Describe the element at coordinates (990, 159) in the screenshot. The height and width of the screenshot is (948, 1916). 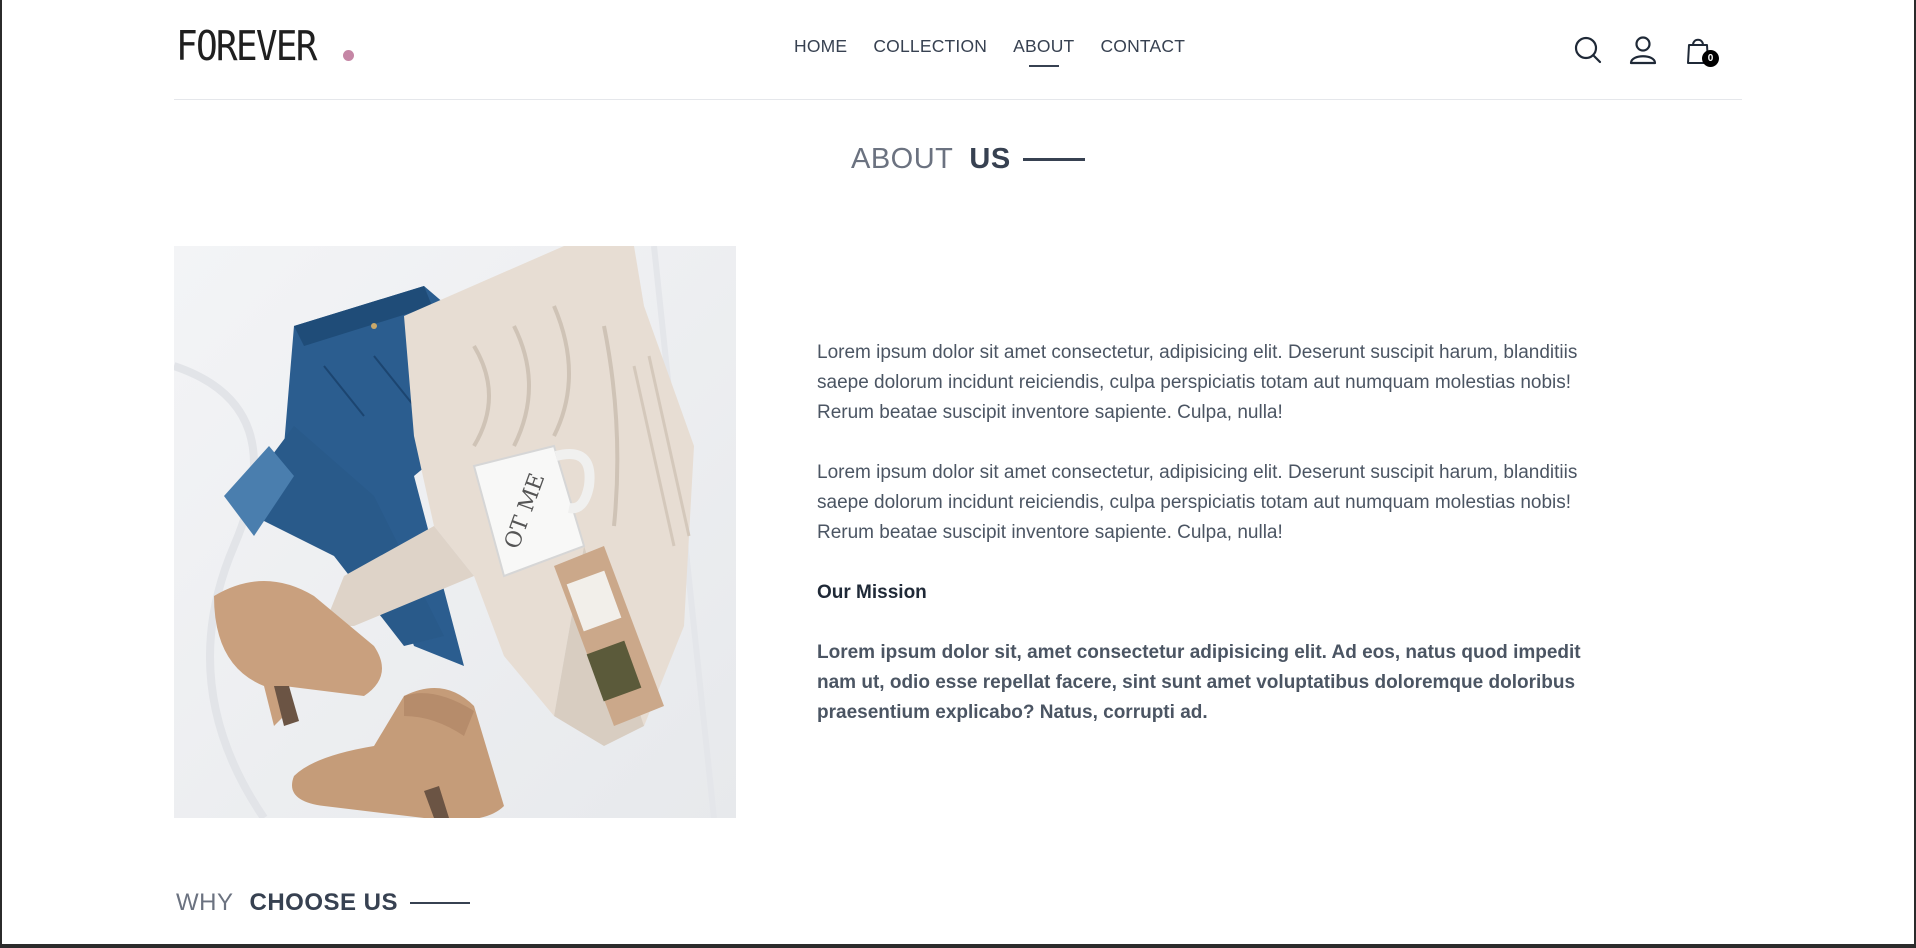
I see `about-title-dark: US` at that location.